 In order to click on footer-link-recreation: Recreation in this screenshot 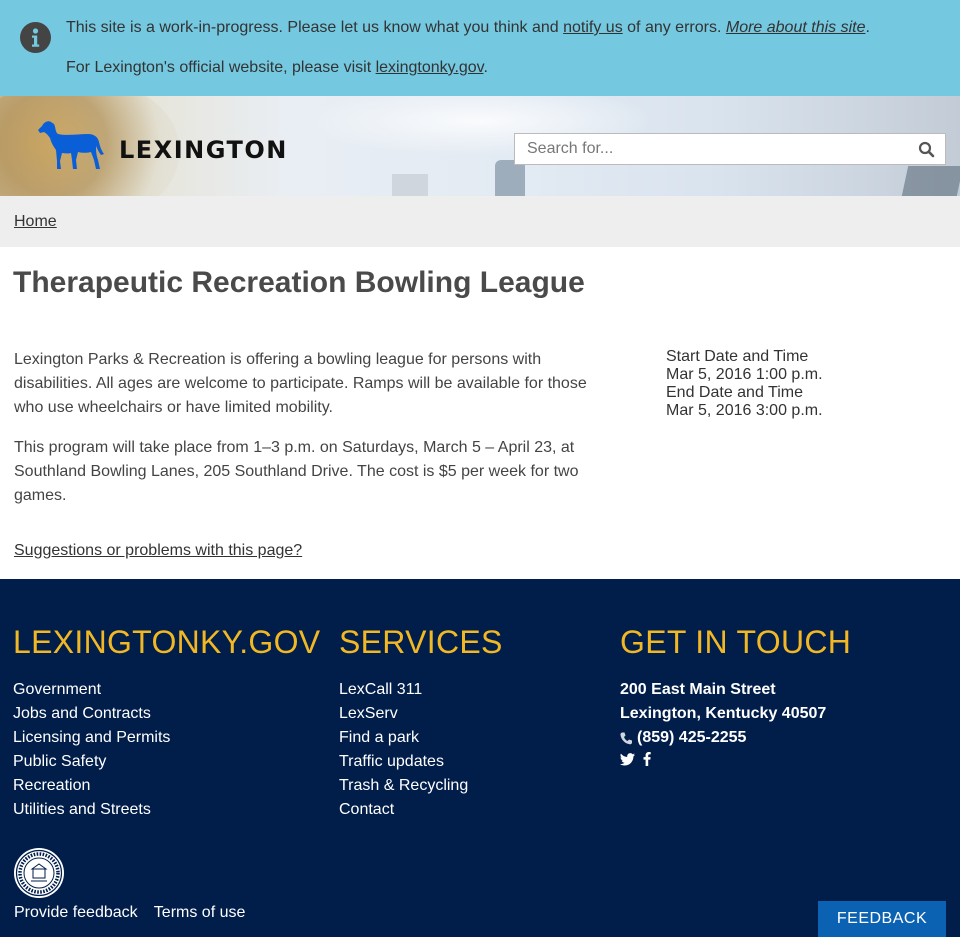, I will do `click(51, 785)`.